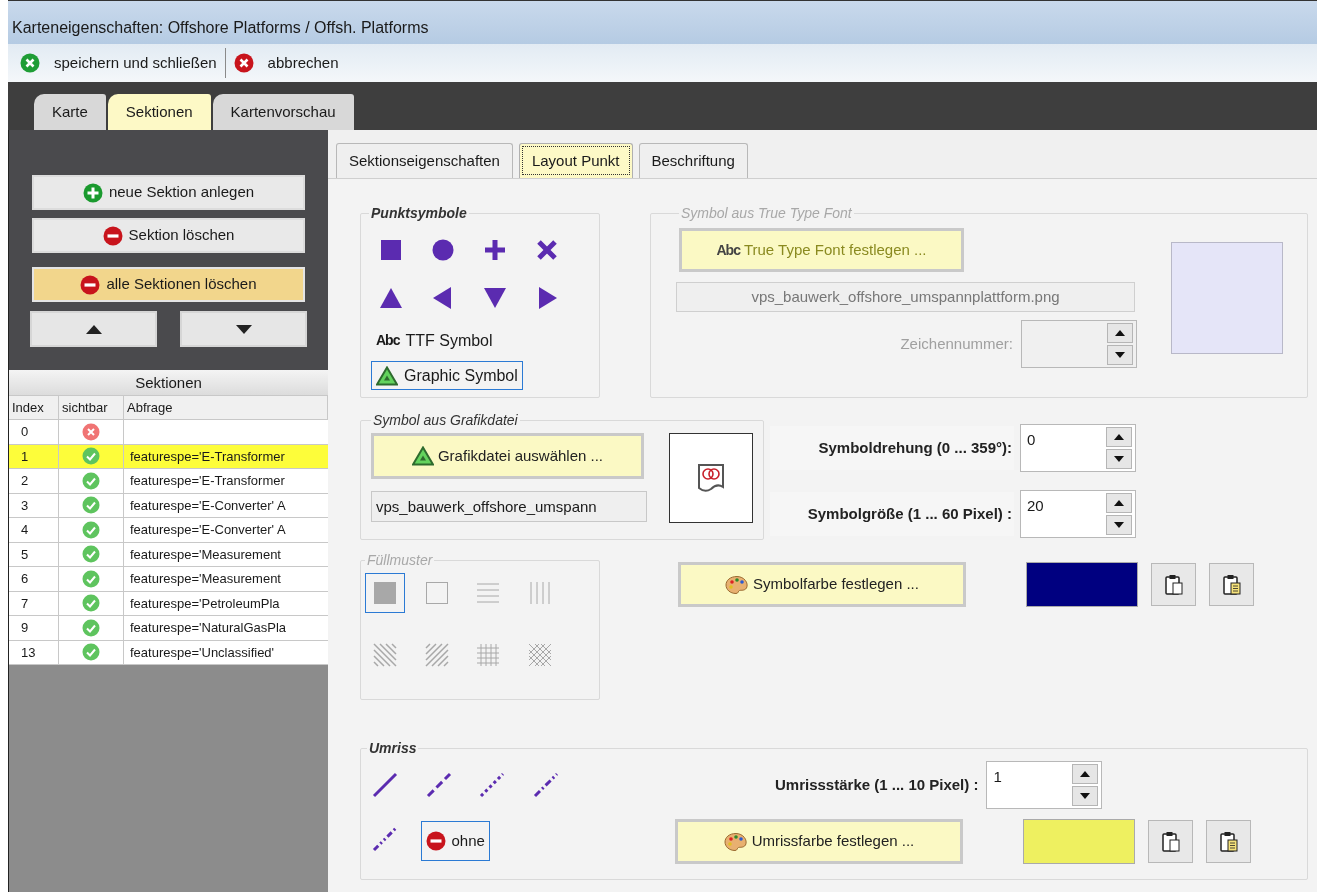 The height and width of the screenshot is (892, 1317). Describe the element at coordinates (443, 250) in the screenshot. I see `circle-icon` at that location.